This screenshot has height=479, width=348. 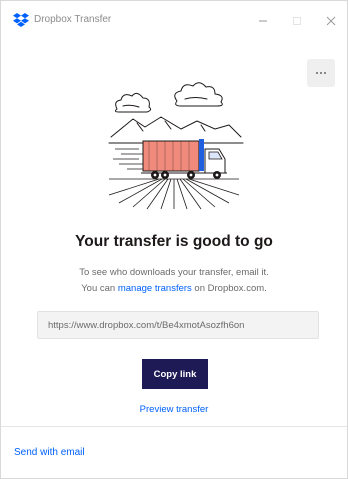 What do you see at coordinates (133, 102) in the screenshot?
I see `cloud-left` at bounding box center [133, 102].